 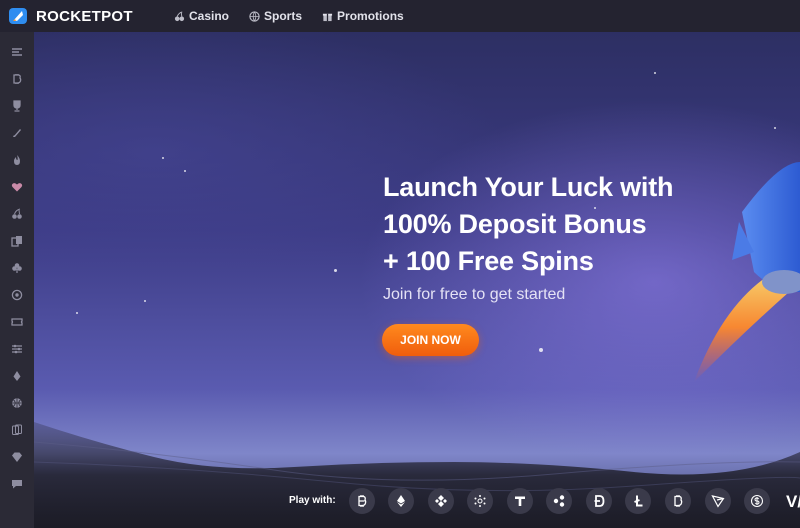 I want to click on nav-promotions: Promotions, so click(x=363, y=16).